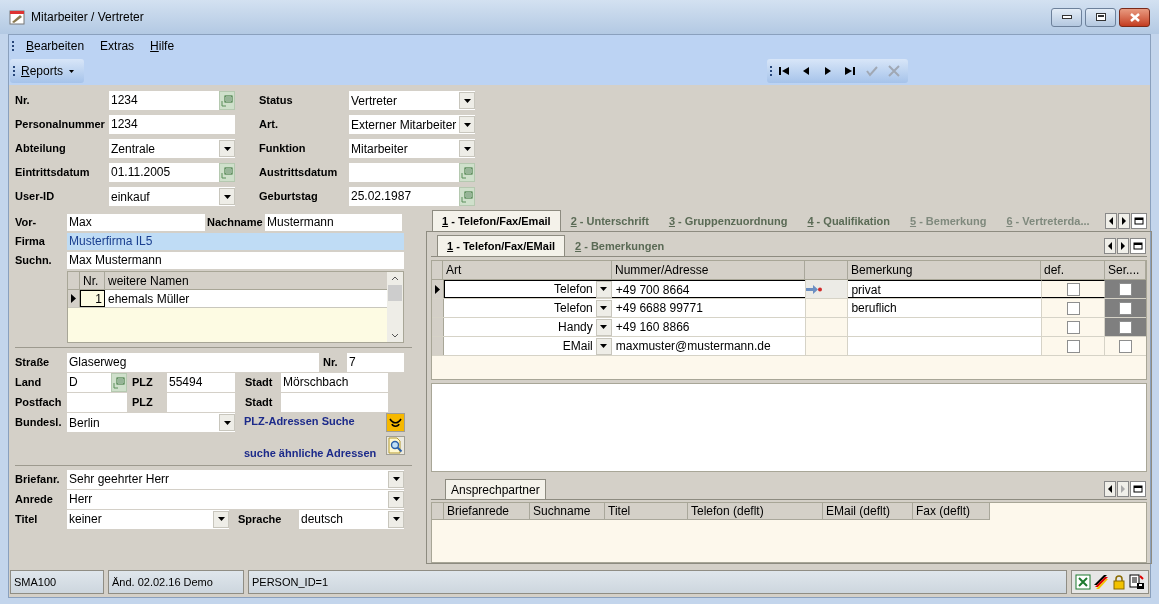 This screenshot has height=604, width=1159. What do you see at coordinates (528, 327) in the screenshot?
I see `dropdown: Handy` at bounding box center [528, 327].